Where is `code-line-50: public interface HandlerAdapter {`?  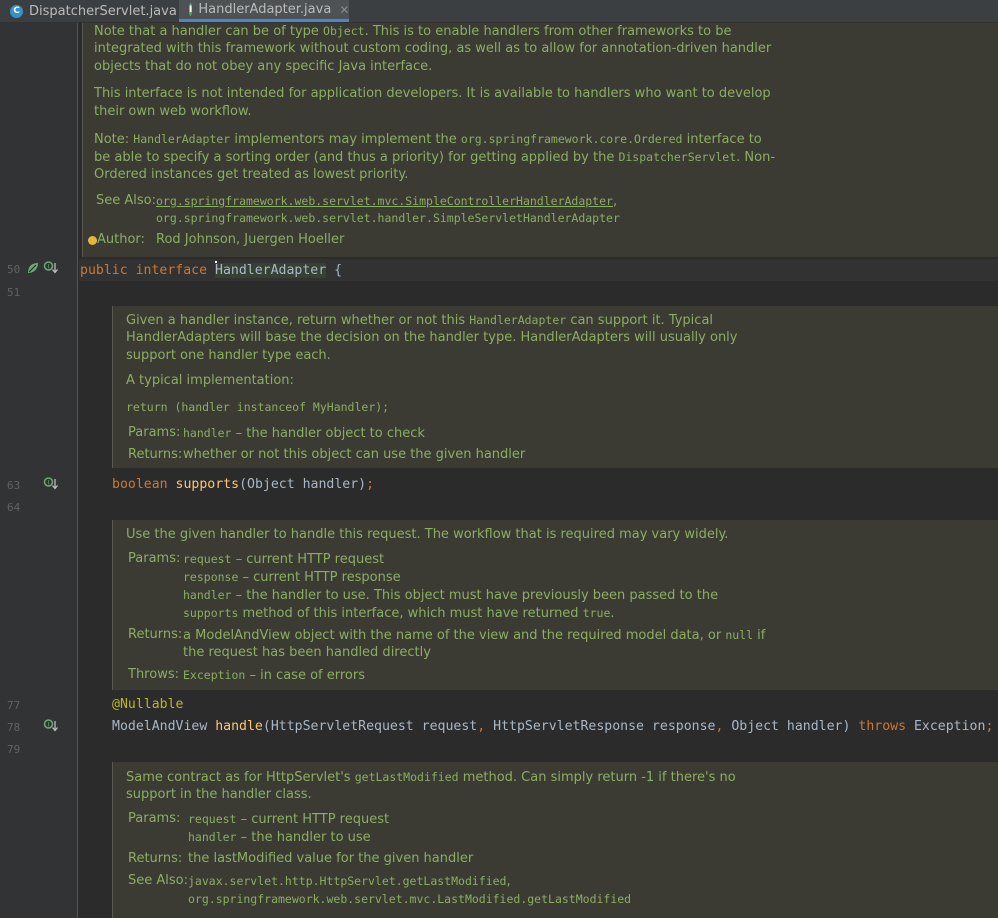
code-line-50: public interface HandlerAdapter { is located at coordinates (211, 270).